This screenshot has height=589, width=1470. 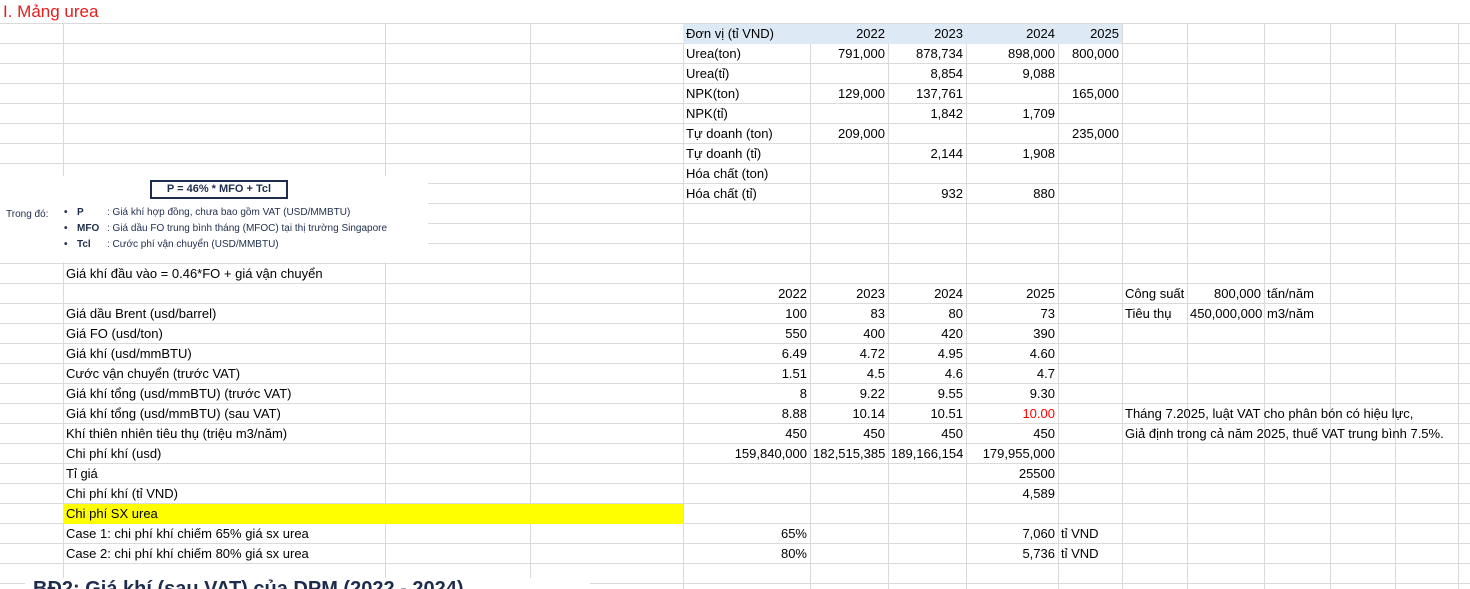 I want to click on table-cell: 83, so click(x=849, y=314).